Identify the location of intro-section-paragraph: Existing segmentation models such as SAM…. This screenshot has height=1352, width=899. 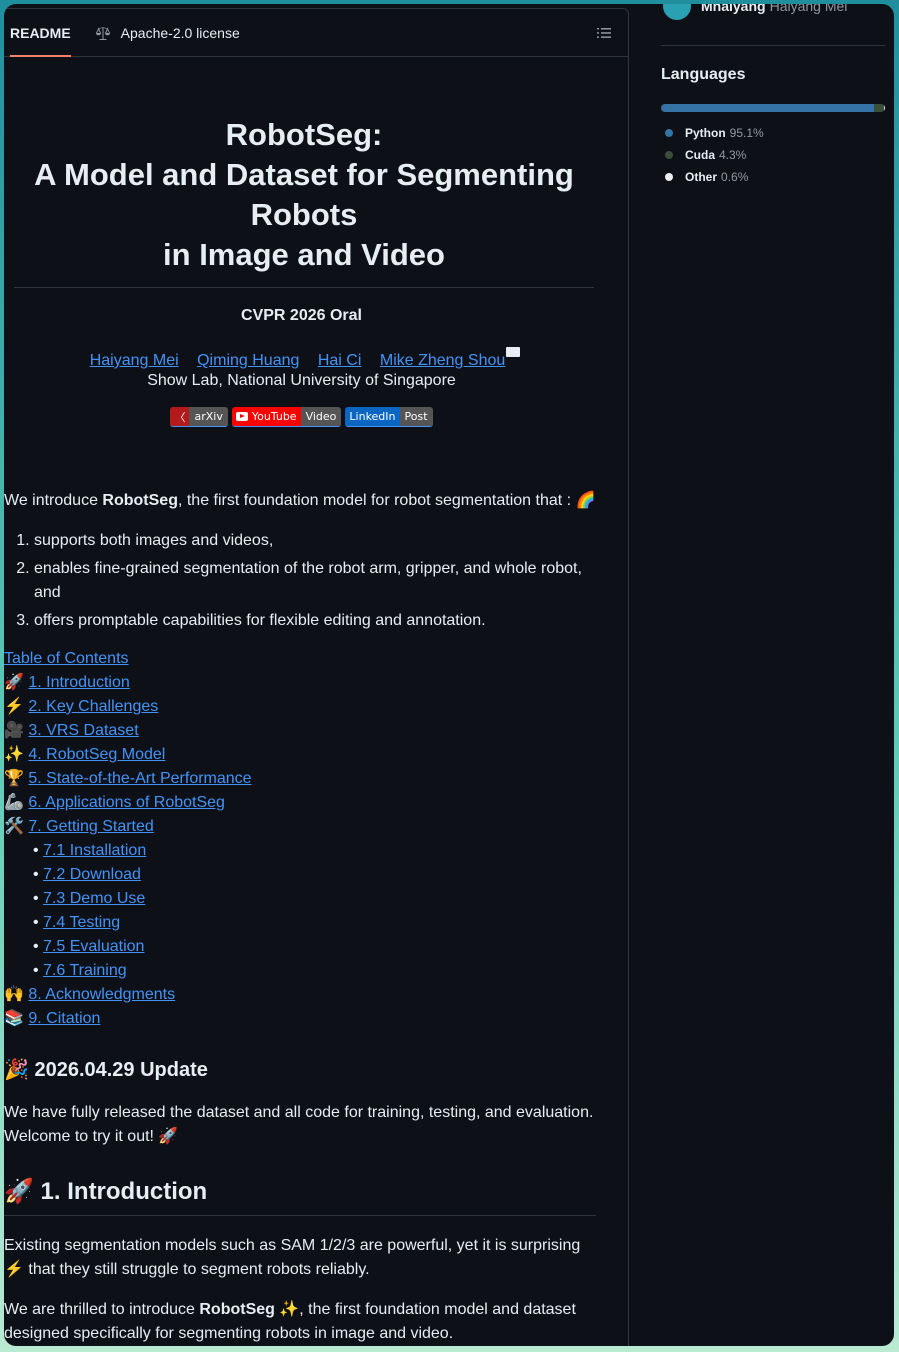
(292, 1257).